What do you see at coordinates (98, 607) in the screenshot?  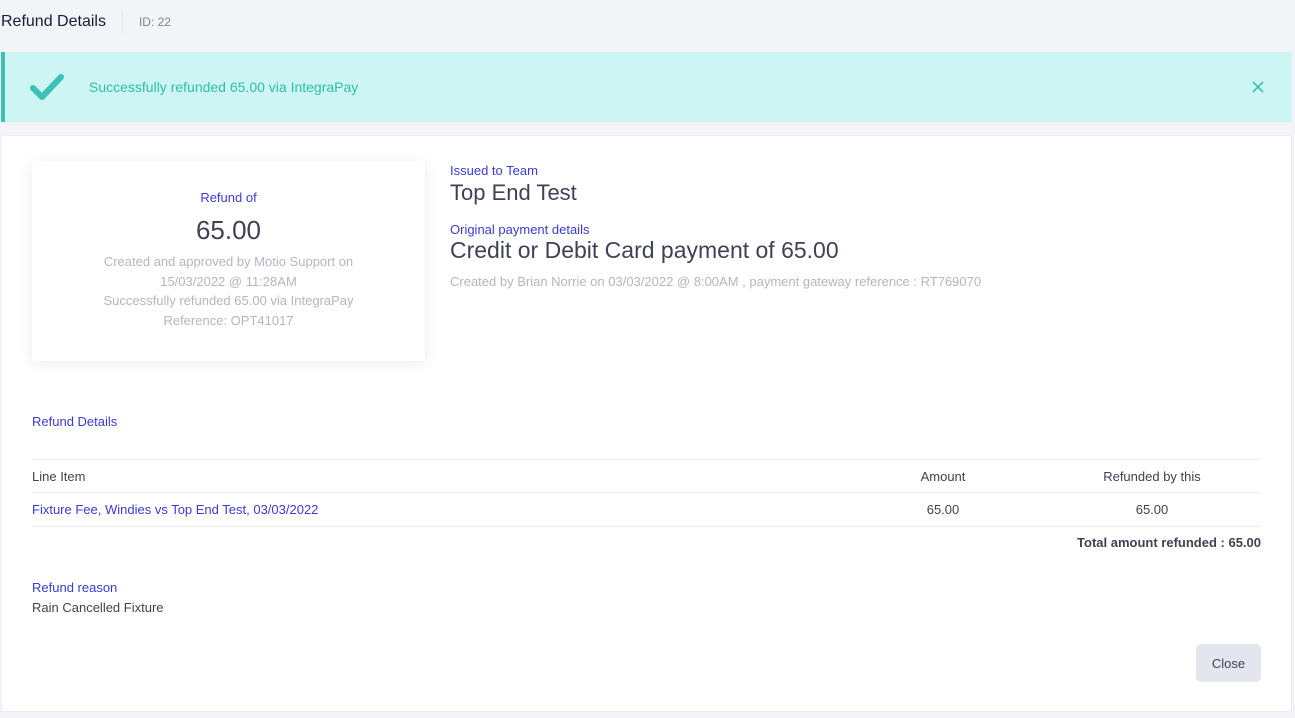 I see `refund-reason-text: Rain Cancelled Fixture` at bounding box center [98, 607].